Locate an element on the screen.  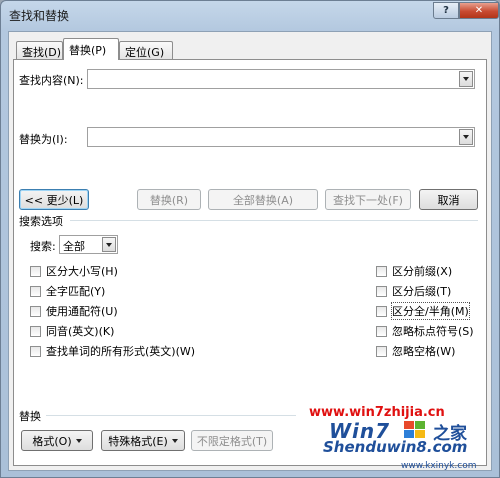
checkbox-match-width: 区分全/半角(M) is located at coordinates (423, 311).